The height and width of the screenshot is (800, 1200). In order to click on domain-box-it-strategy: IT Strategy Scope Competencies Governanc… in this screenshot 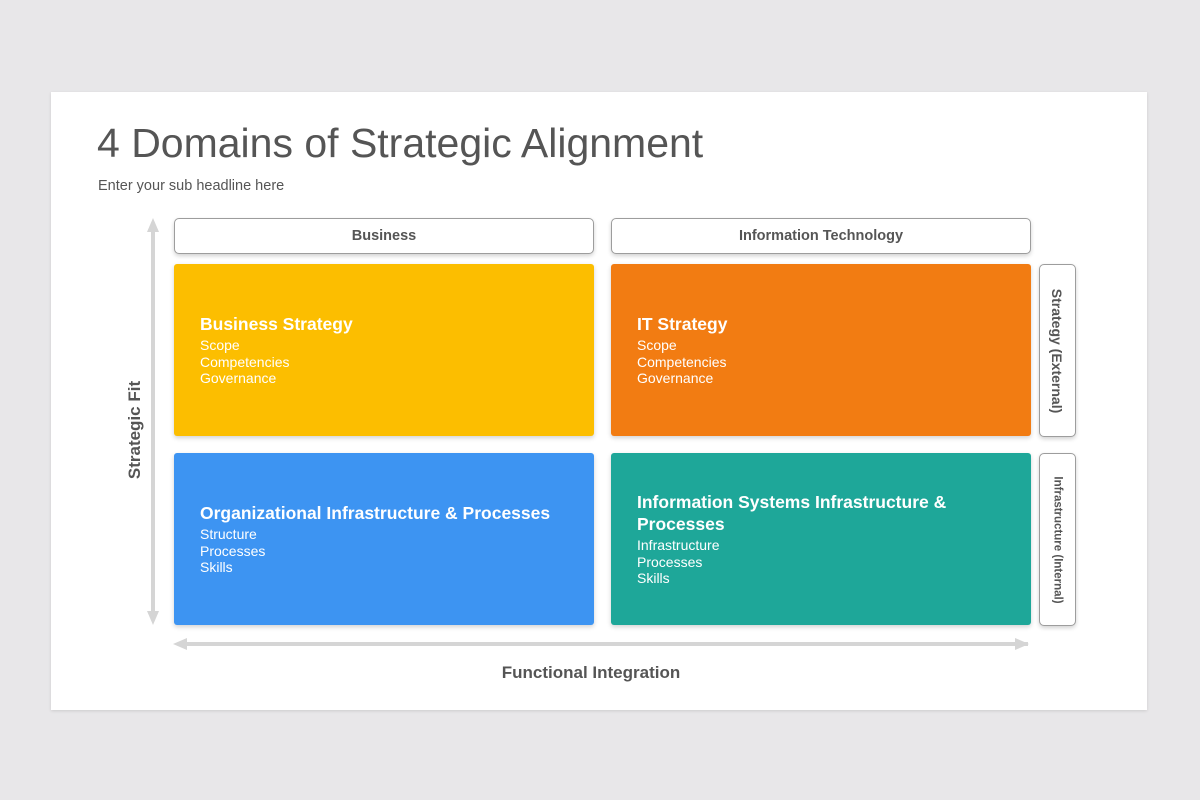, I will do `click(821, 350)`.